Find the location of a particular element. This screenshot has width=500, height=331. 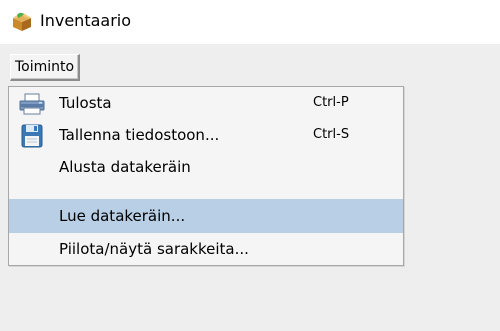

title-bar: Inventaario is located at coordinates (250, 22).